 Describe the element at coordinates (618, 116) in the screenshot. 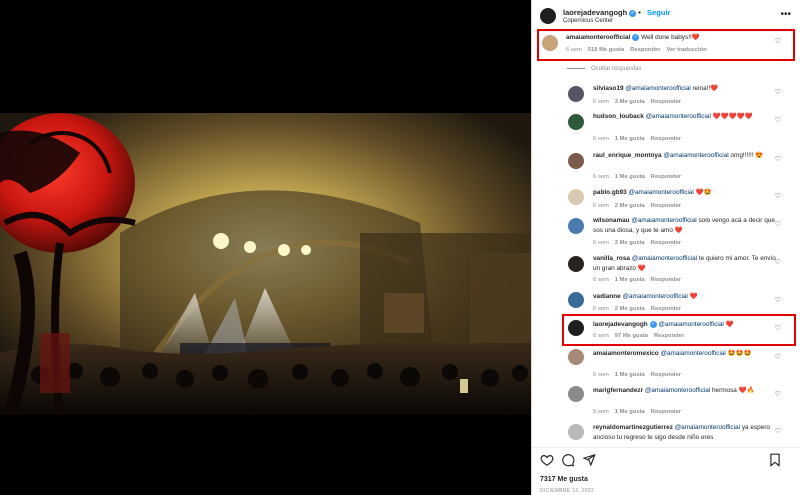

I see `comment-username: hudson_louback` at that location.